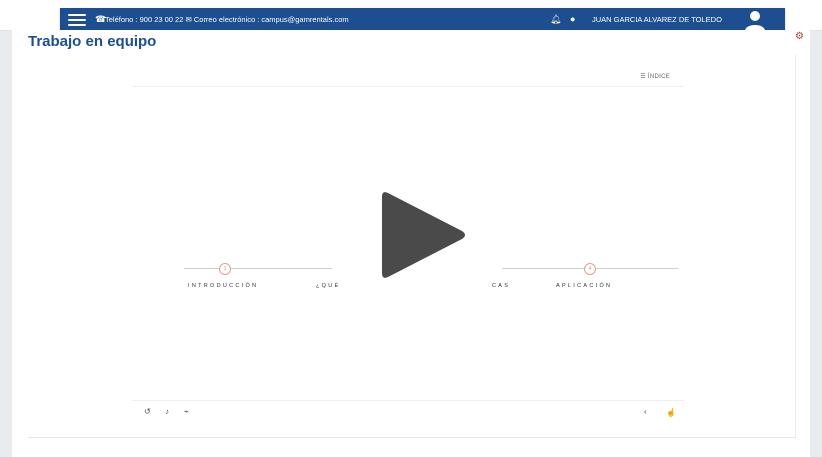 This screenshot has height=457, width=822. Describe the element at coordinates (584, 286) in the screenshot. I see `section-aplicacion: APLICACIÓN` at that location.